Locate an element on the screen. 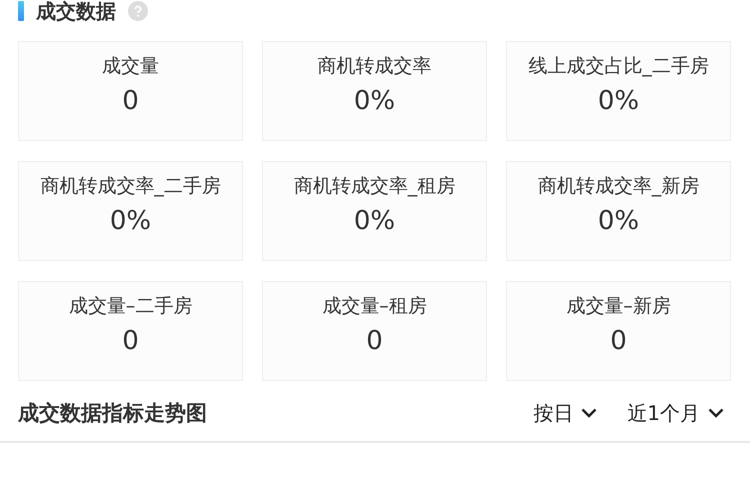 The image size is (750, 500). filter-dropdown: 按日 is located at coordinates (565, 413).